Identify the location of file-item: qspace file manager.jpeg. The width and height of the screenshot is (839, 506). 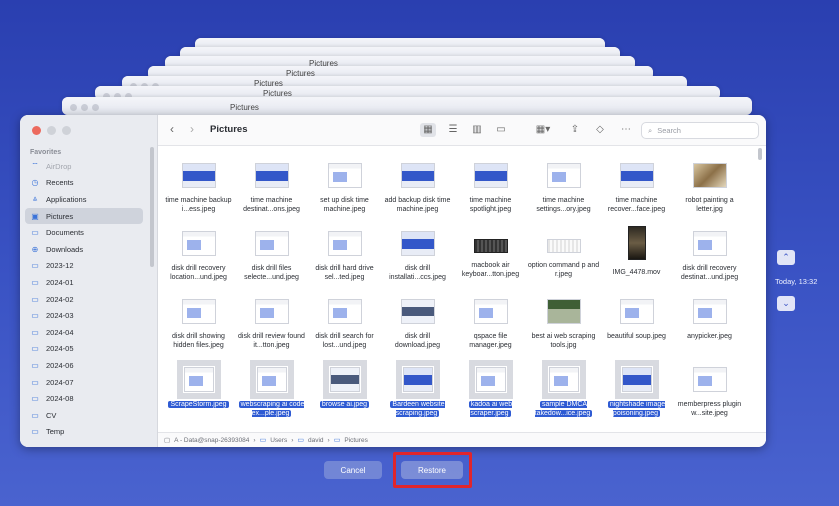
(490, 325).